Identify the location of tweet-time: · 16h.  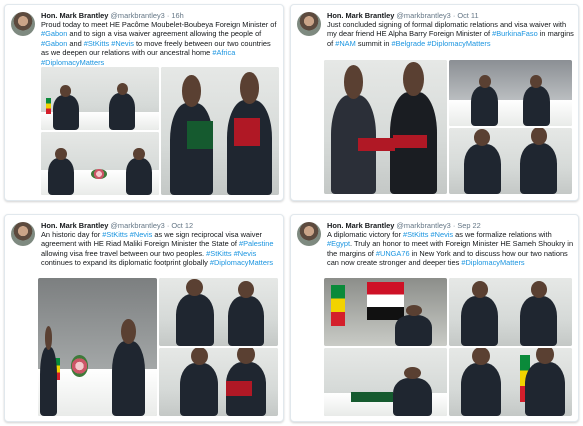
(175, 15).